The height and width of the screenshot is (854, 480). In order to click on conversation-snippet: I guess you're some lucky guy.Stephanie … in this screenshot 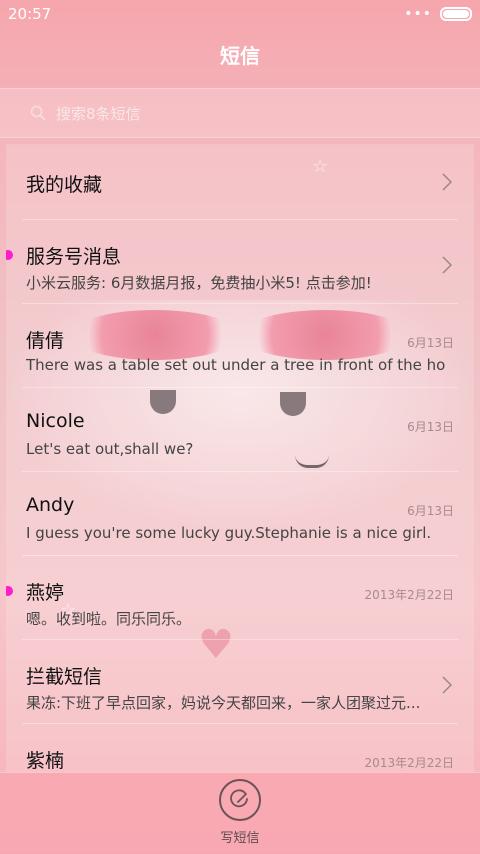, I will do `click(229, 533)`.